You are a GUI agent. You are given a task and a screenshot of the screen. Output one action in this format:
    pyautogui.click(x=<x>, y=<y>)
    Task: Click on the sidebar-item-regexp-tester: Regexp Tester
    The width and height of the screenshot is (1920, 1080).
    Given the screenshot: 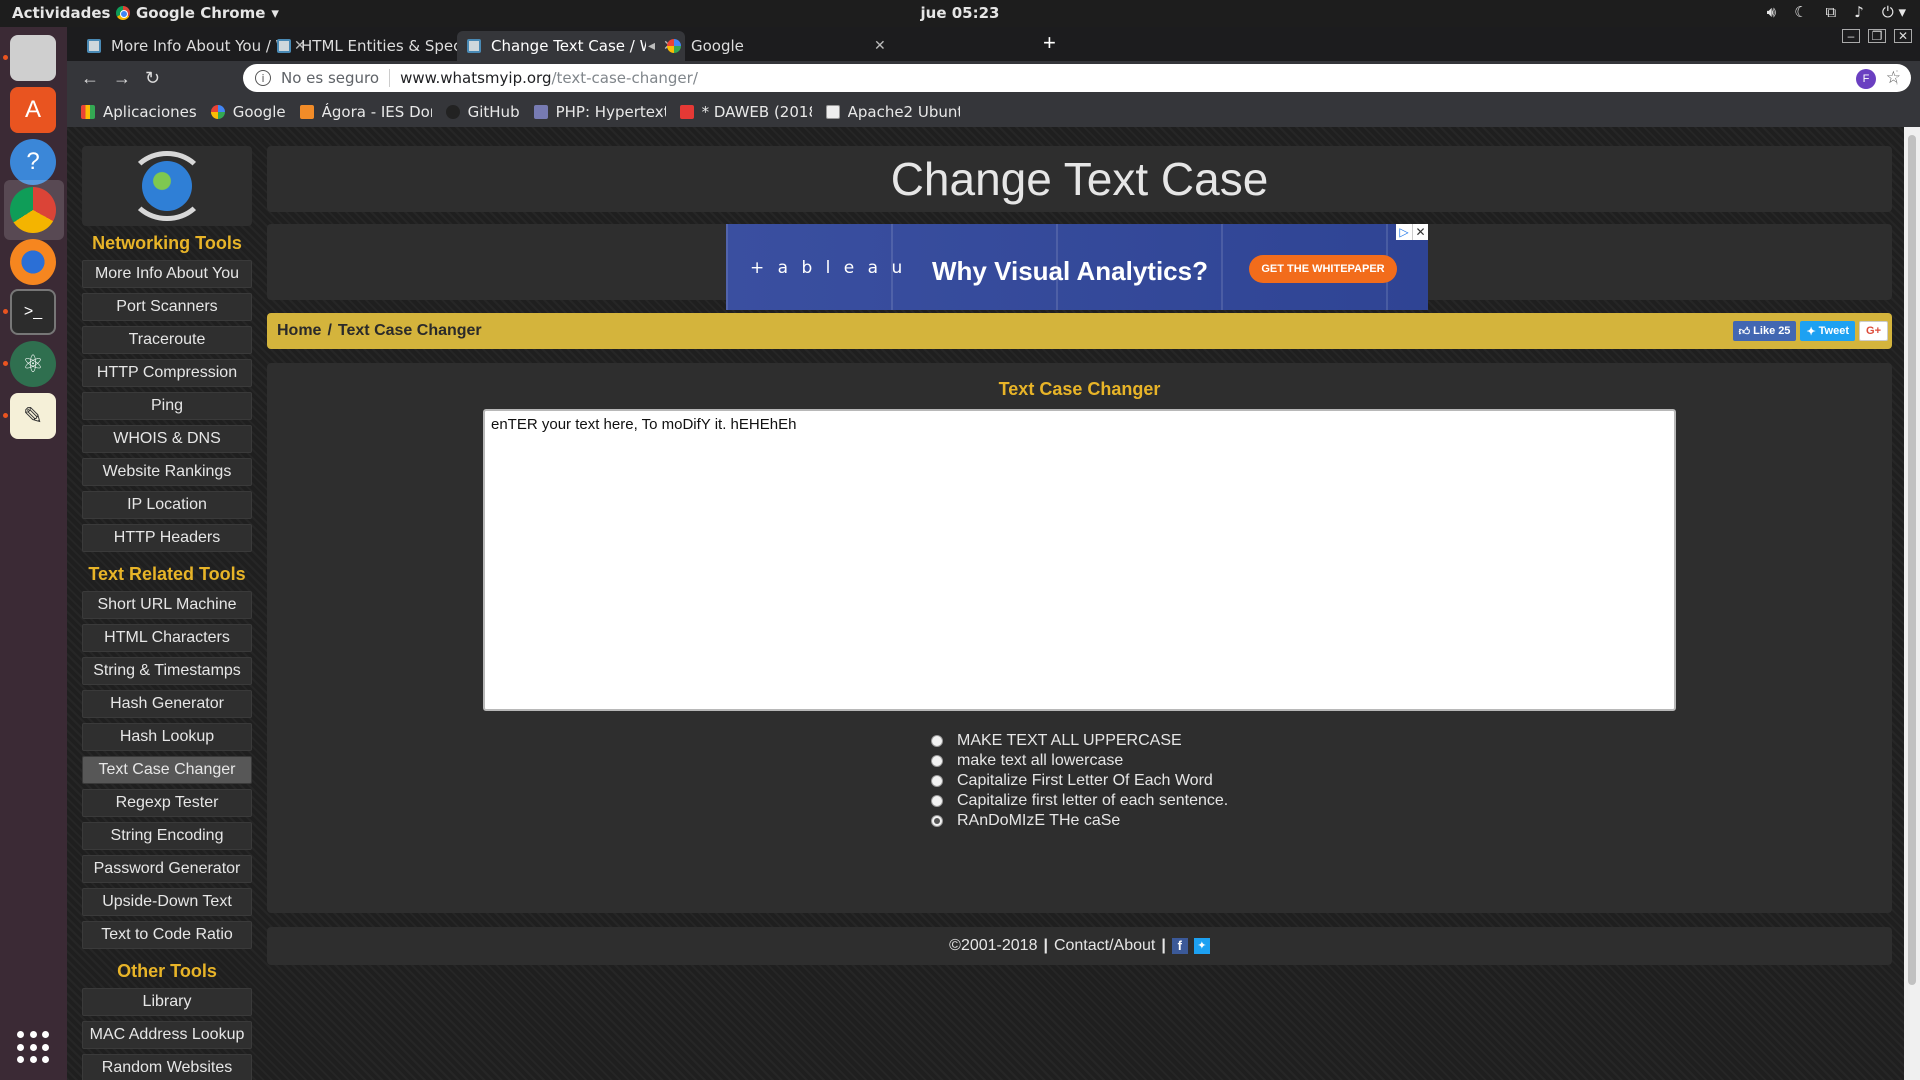 What is the action you would take?
    pyautogui.click(x=167, y=803)
    